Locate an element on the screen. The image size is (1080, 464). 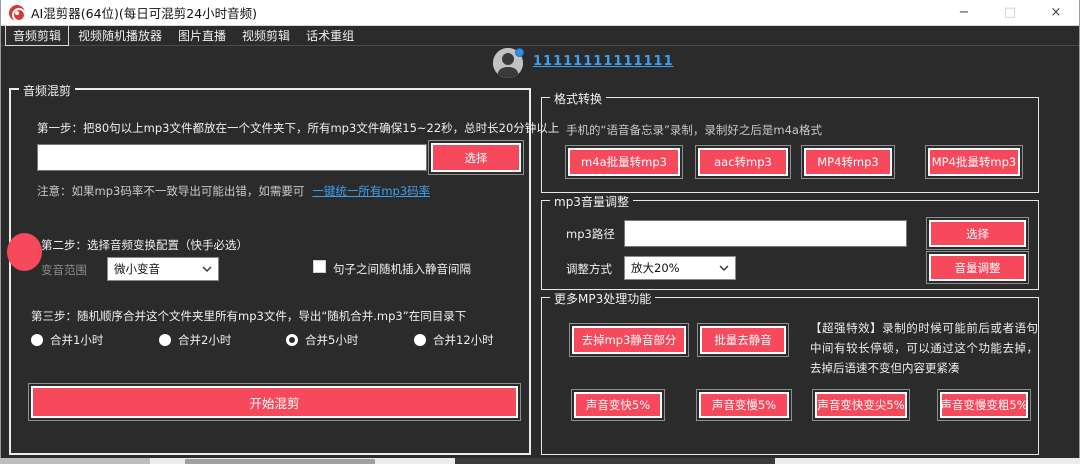
mp4-to-mp3-button: MP4转mp3 is located at coordinates (848, 162).